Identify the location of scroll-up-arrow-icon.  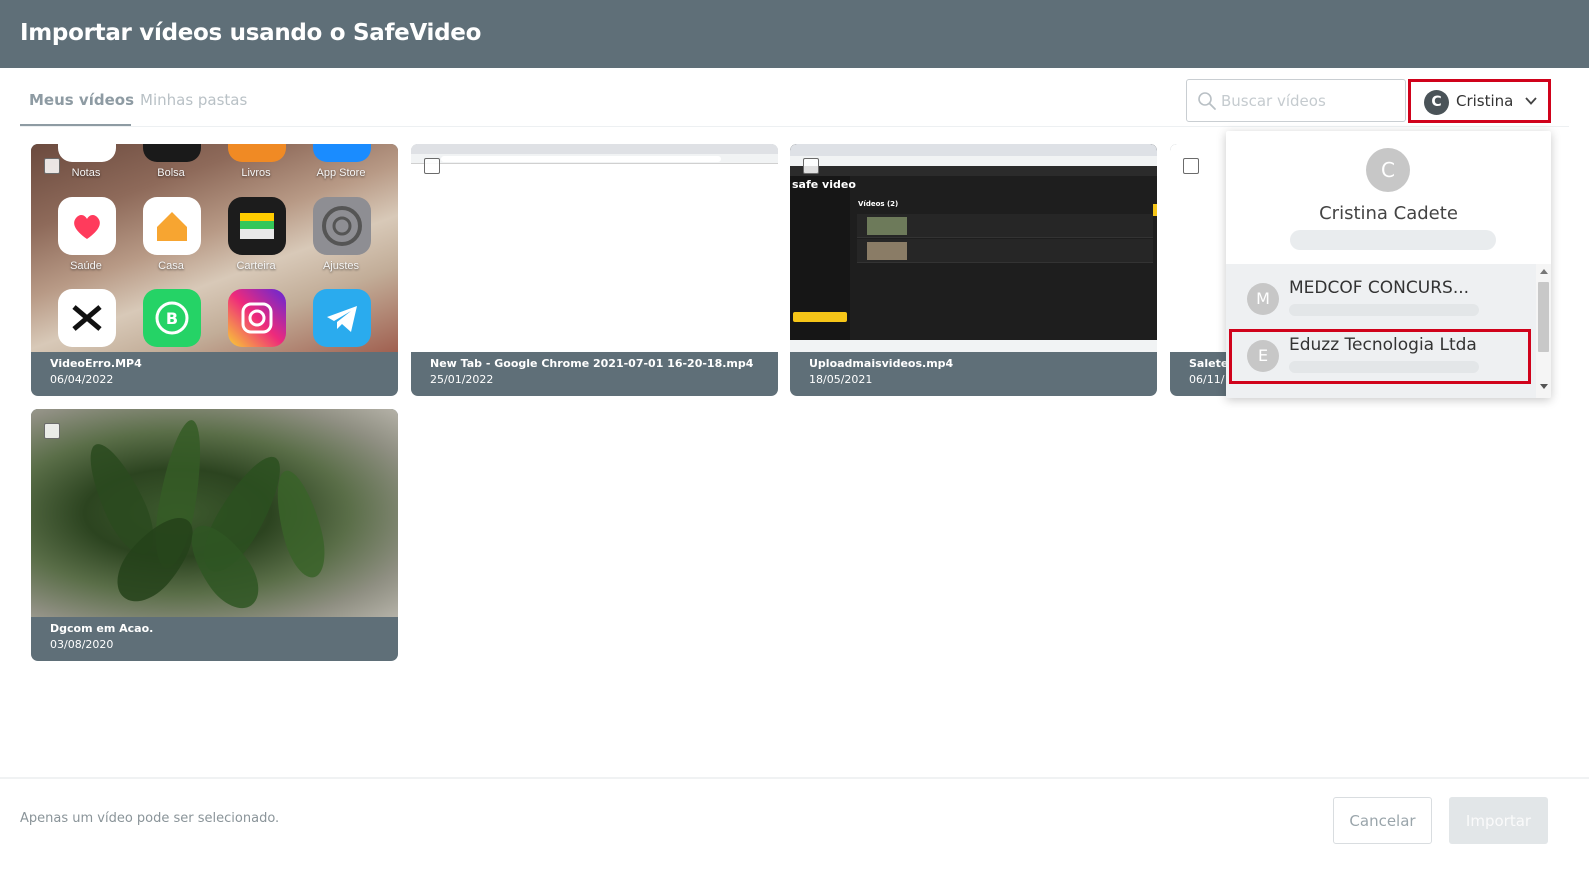
(1544, 271).